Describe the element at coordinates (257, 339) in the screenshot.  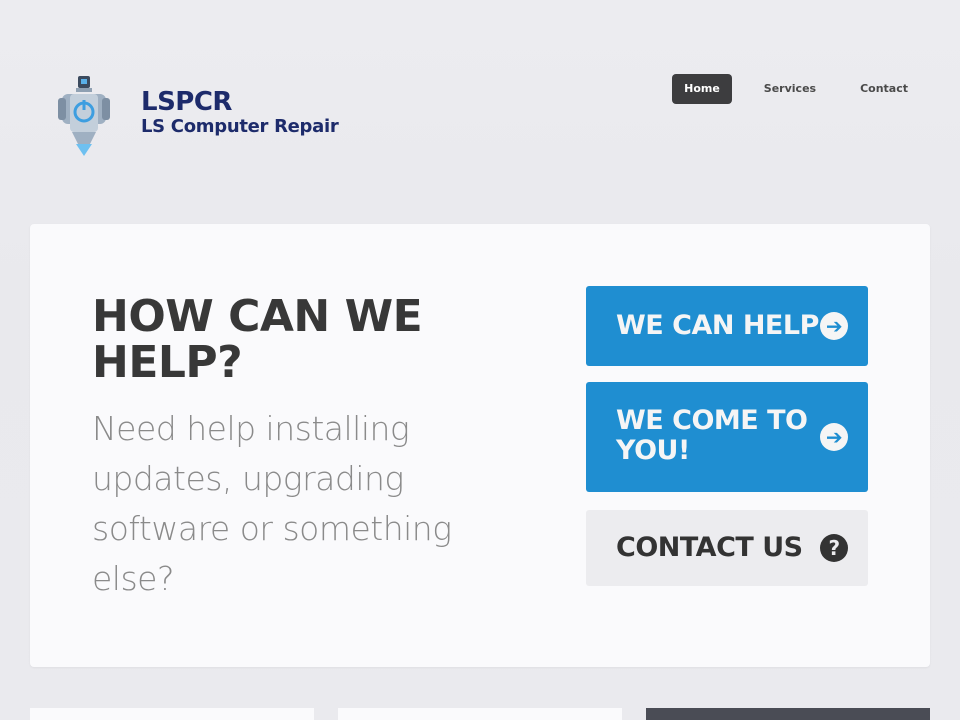
I see `hero-heading: HOW CAN WE HELP?` at that location.